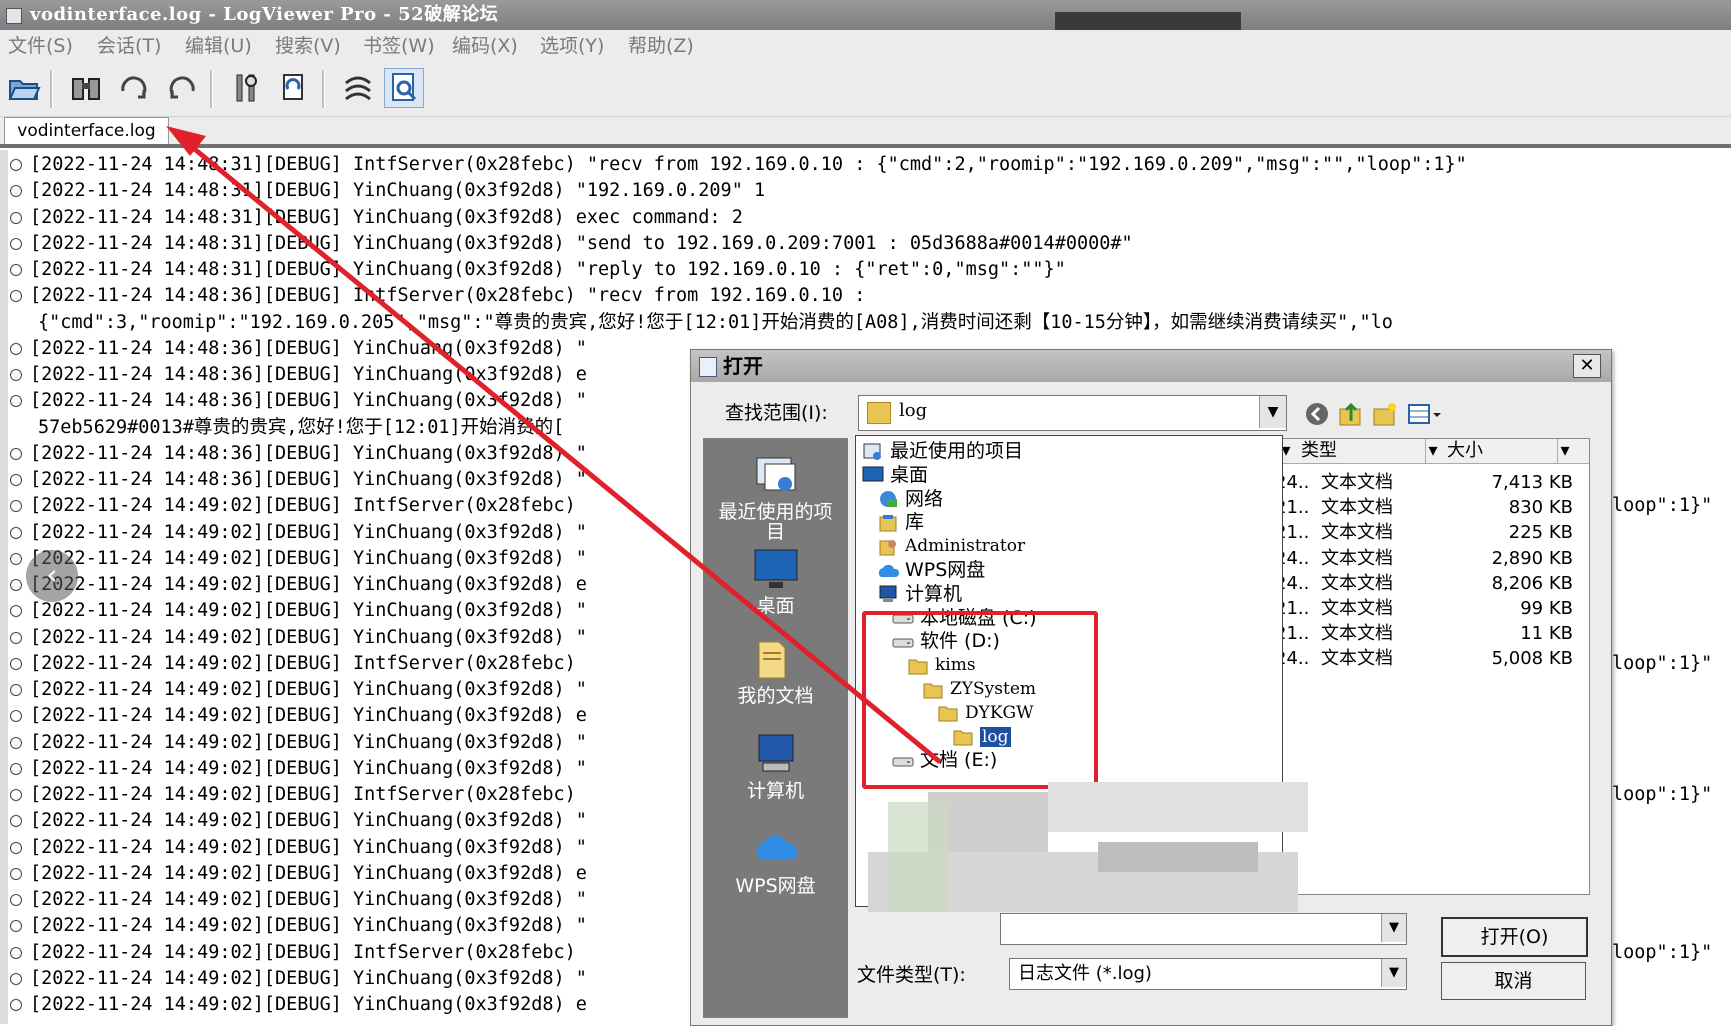 This screenshot has height=1026, width=1731. Describe the element at coordinates (900, 522) in the screenshot. I see `tree-item: 库` at that location.